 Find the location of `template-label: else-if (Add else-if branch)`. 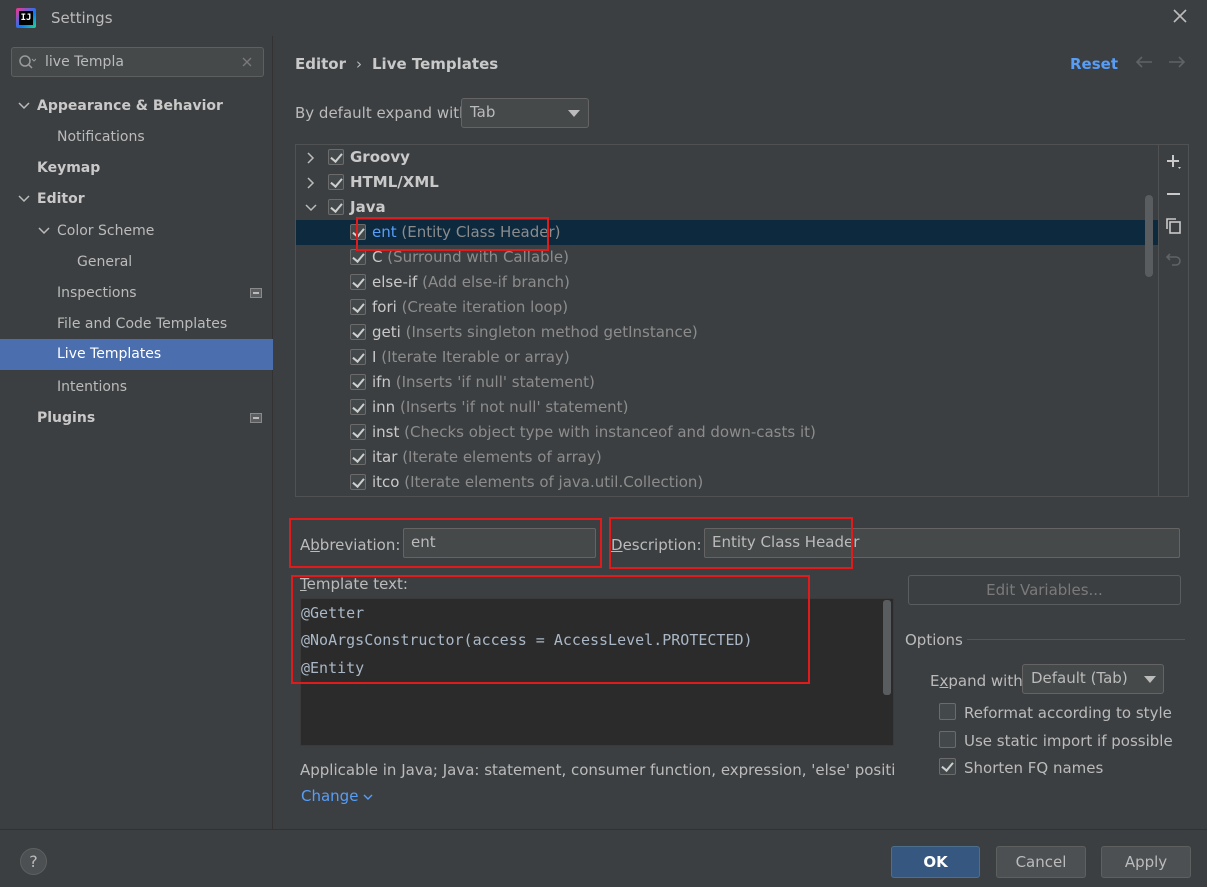

template-label: else-if (Add else-if branch) is located at coordinates (471, 282).